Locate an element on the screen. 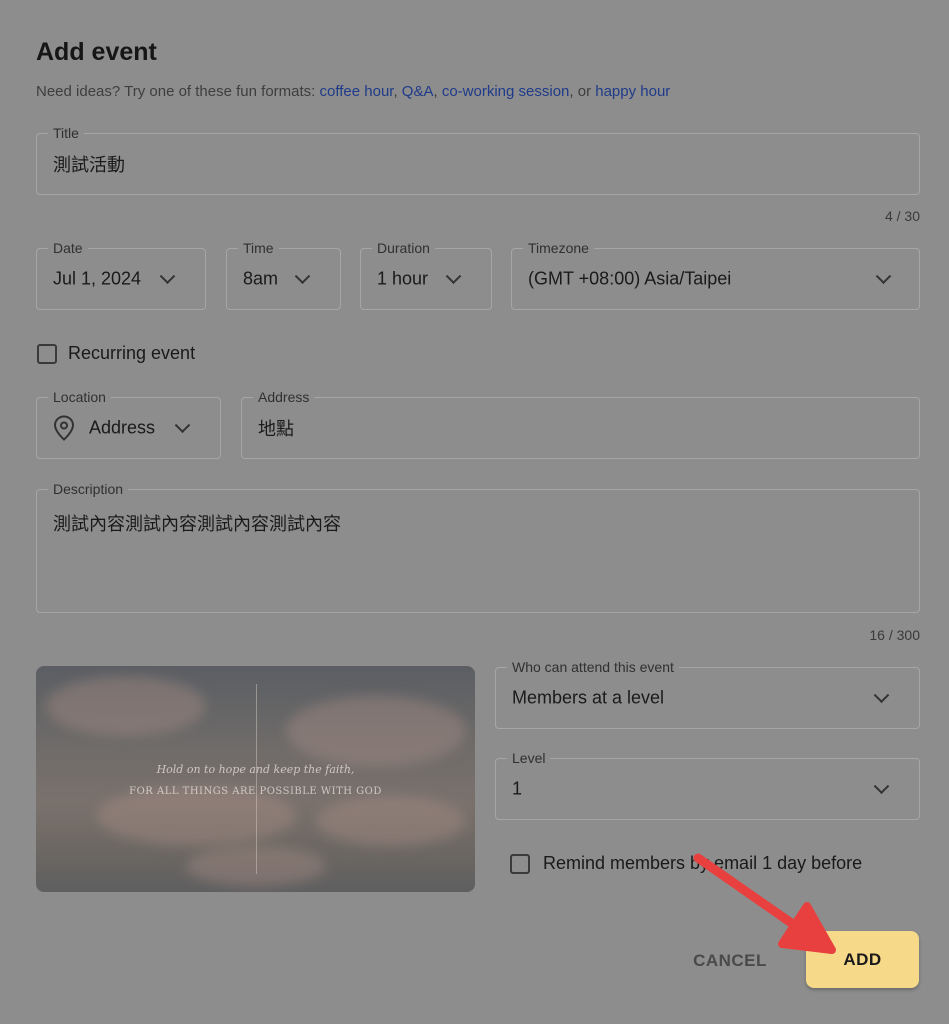 This screenshot has height=1024, width=949. timezone-value: (GMT +08:00) Asia/Taipei is located at coordinates (630, 278).